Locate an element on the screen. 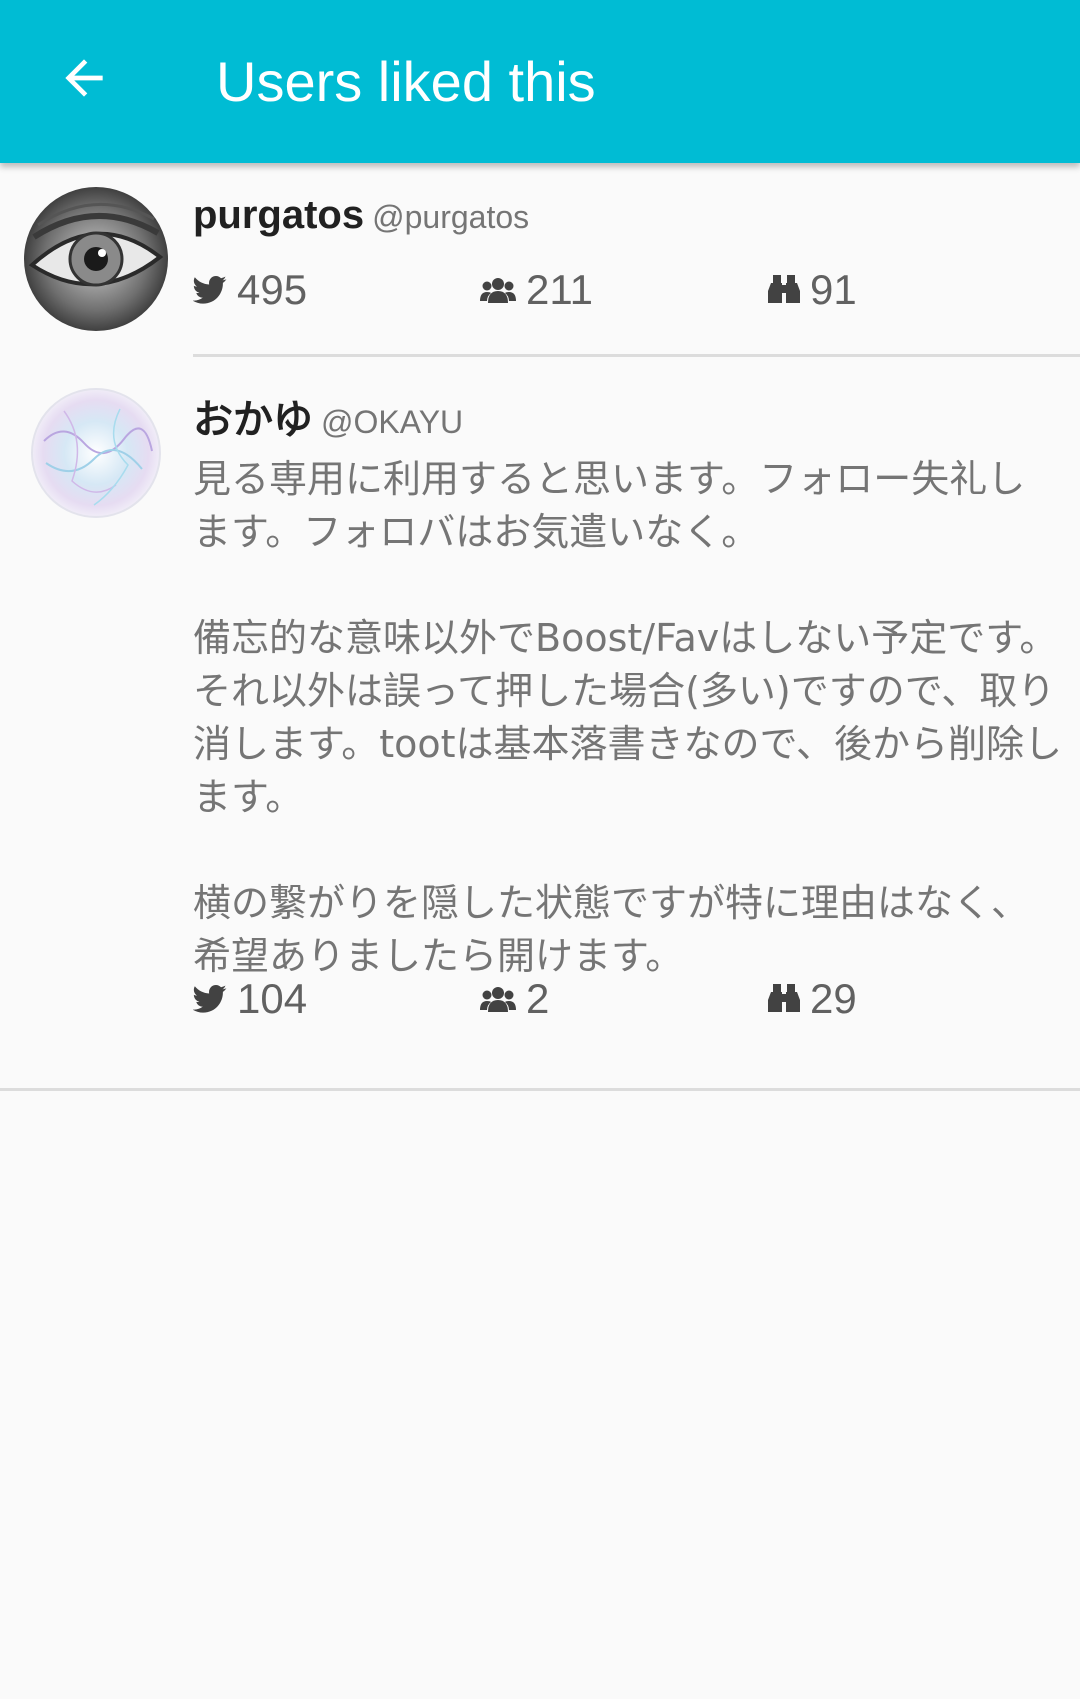 The height and width of the screenshot is (1699, 1080). back-button is located at coordinates (84, 78).